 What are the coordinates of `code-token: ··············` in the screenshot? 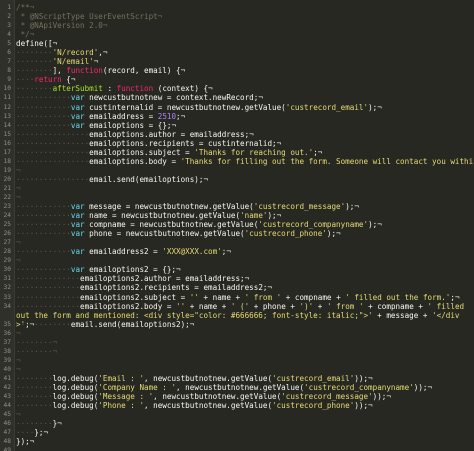 It's located at (48, 279).